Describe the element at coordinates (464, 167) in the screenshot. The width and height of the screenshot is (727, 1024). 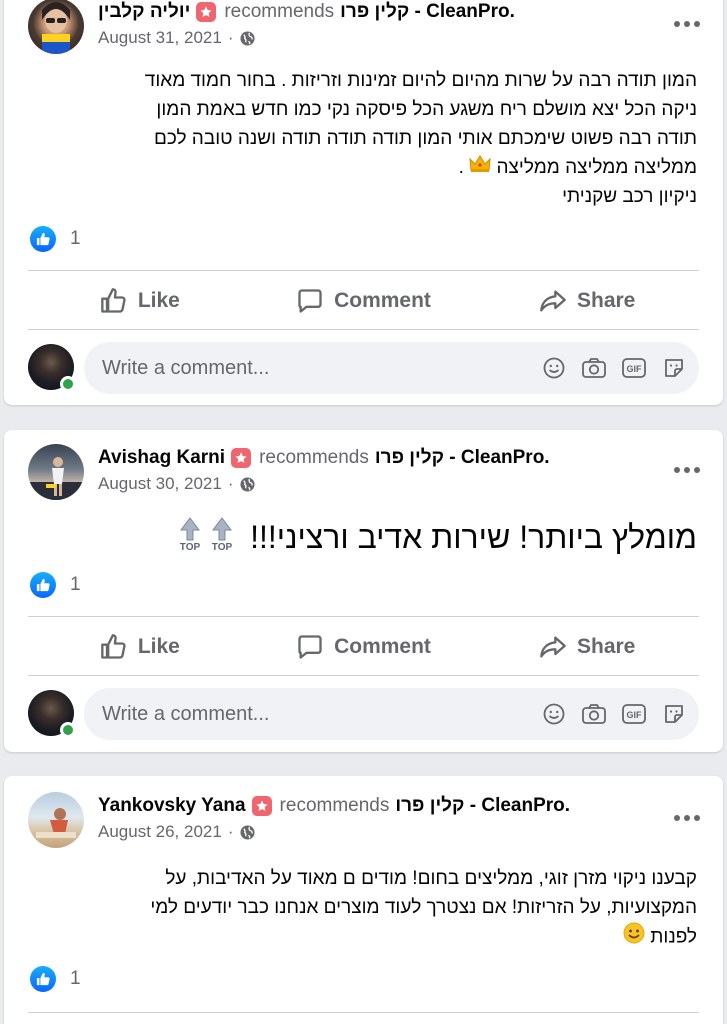
I see `post-text-line-suffix: .` at that location.